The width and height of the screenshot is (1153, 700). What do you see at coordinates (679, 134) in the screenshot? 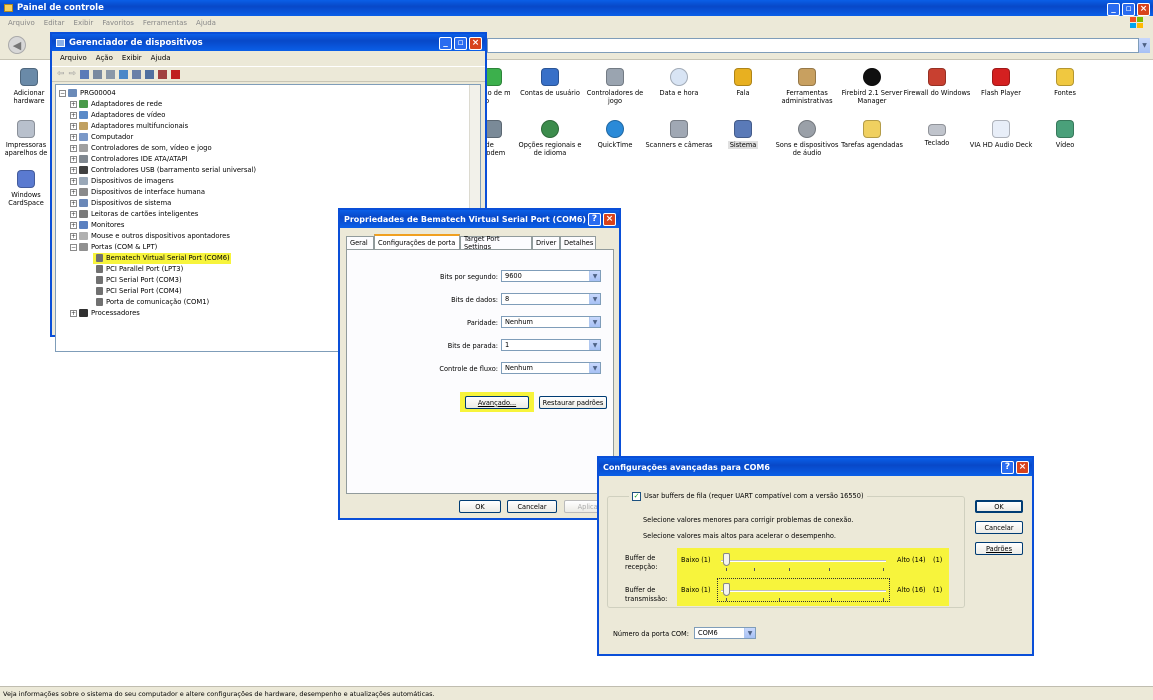
I see `cp-icon-scanners: Scanners e câmeras` at bounding box center [679, 134].